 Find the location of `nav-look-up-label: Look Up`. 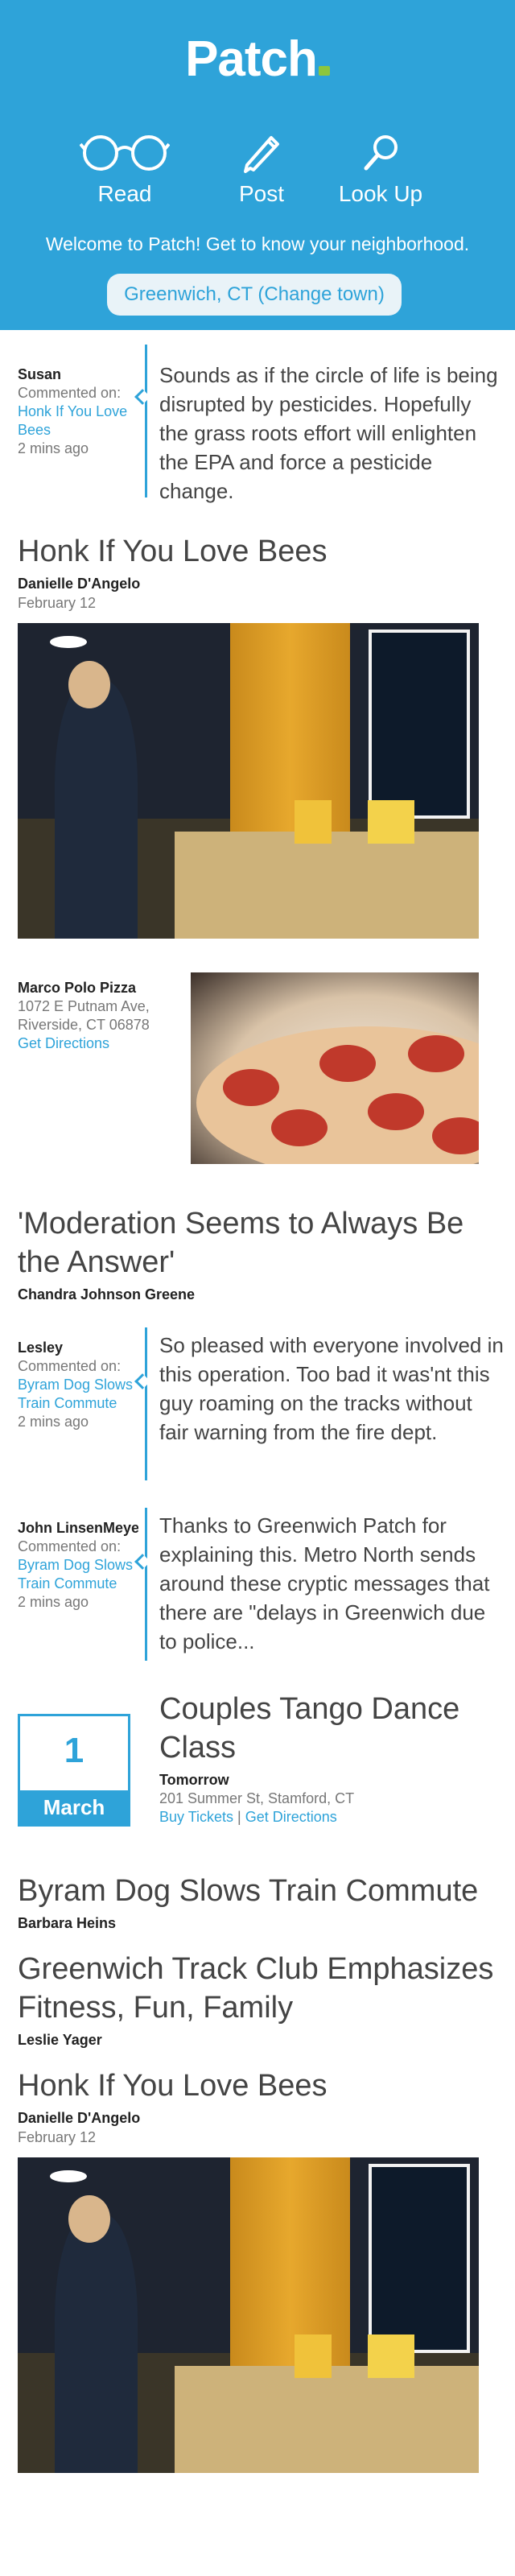

nav-look-up-label: Look Up is located at coordinates (380, 193).